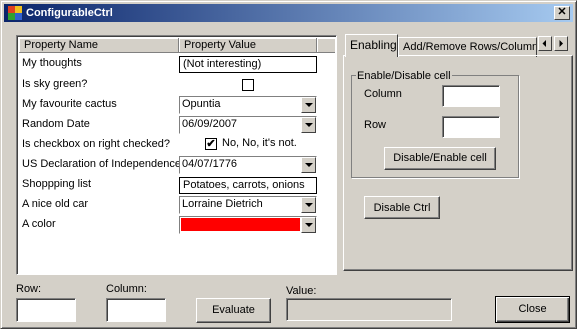 Image resolution: width=577 pixels, height=329 pixels. Describe the element at coordinates (69, 104) in the screenshot. I see `property-name: My favourite cactus` at that location.